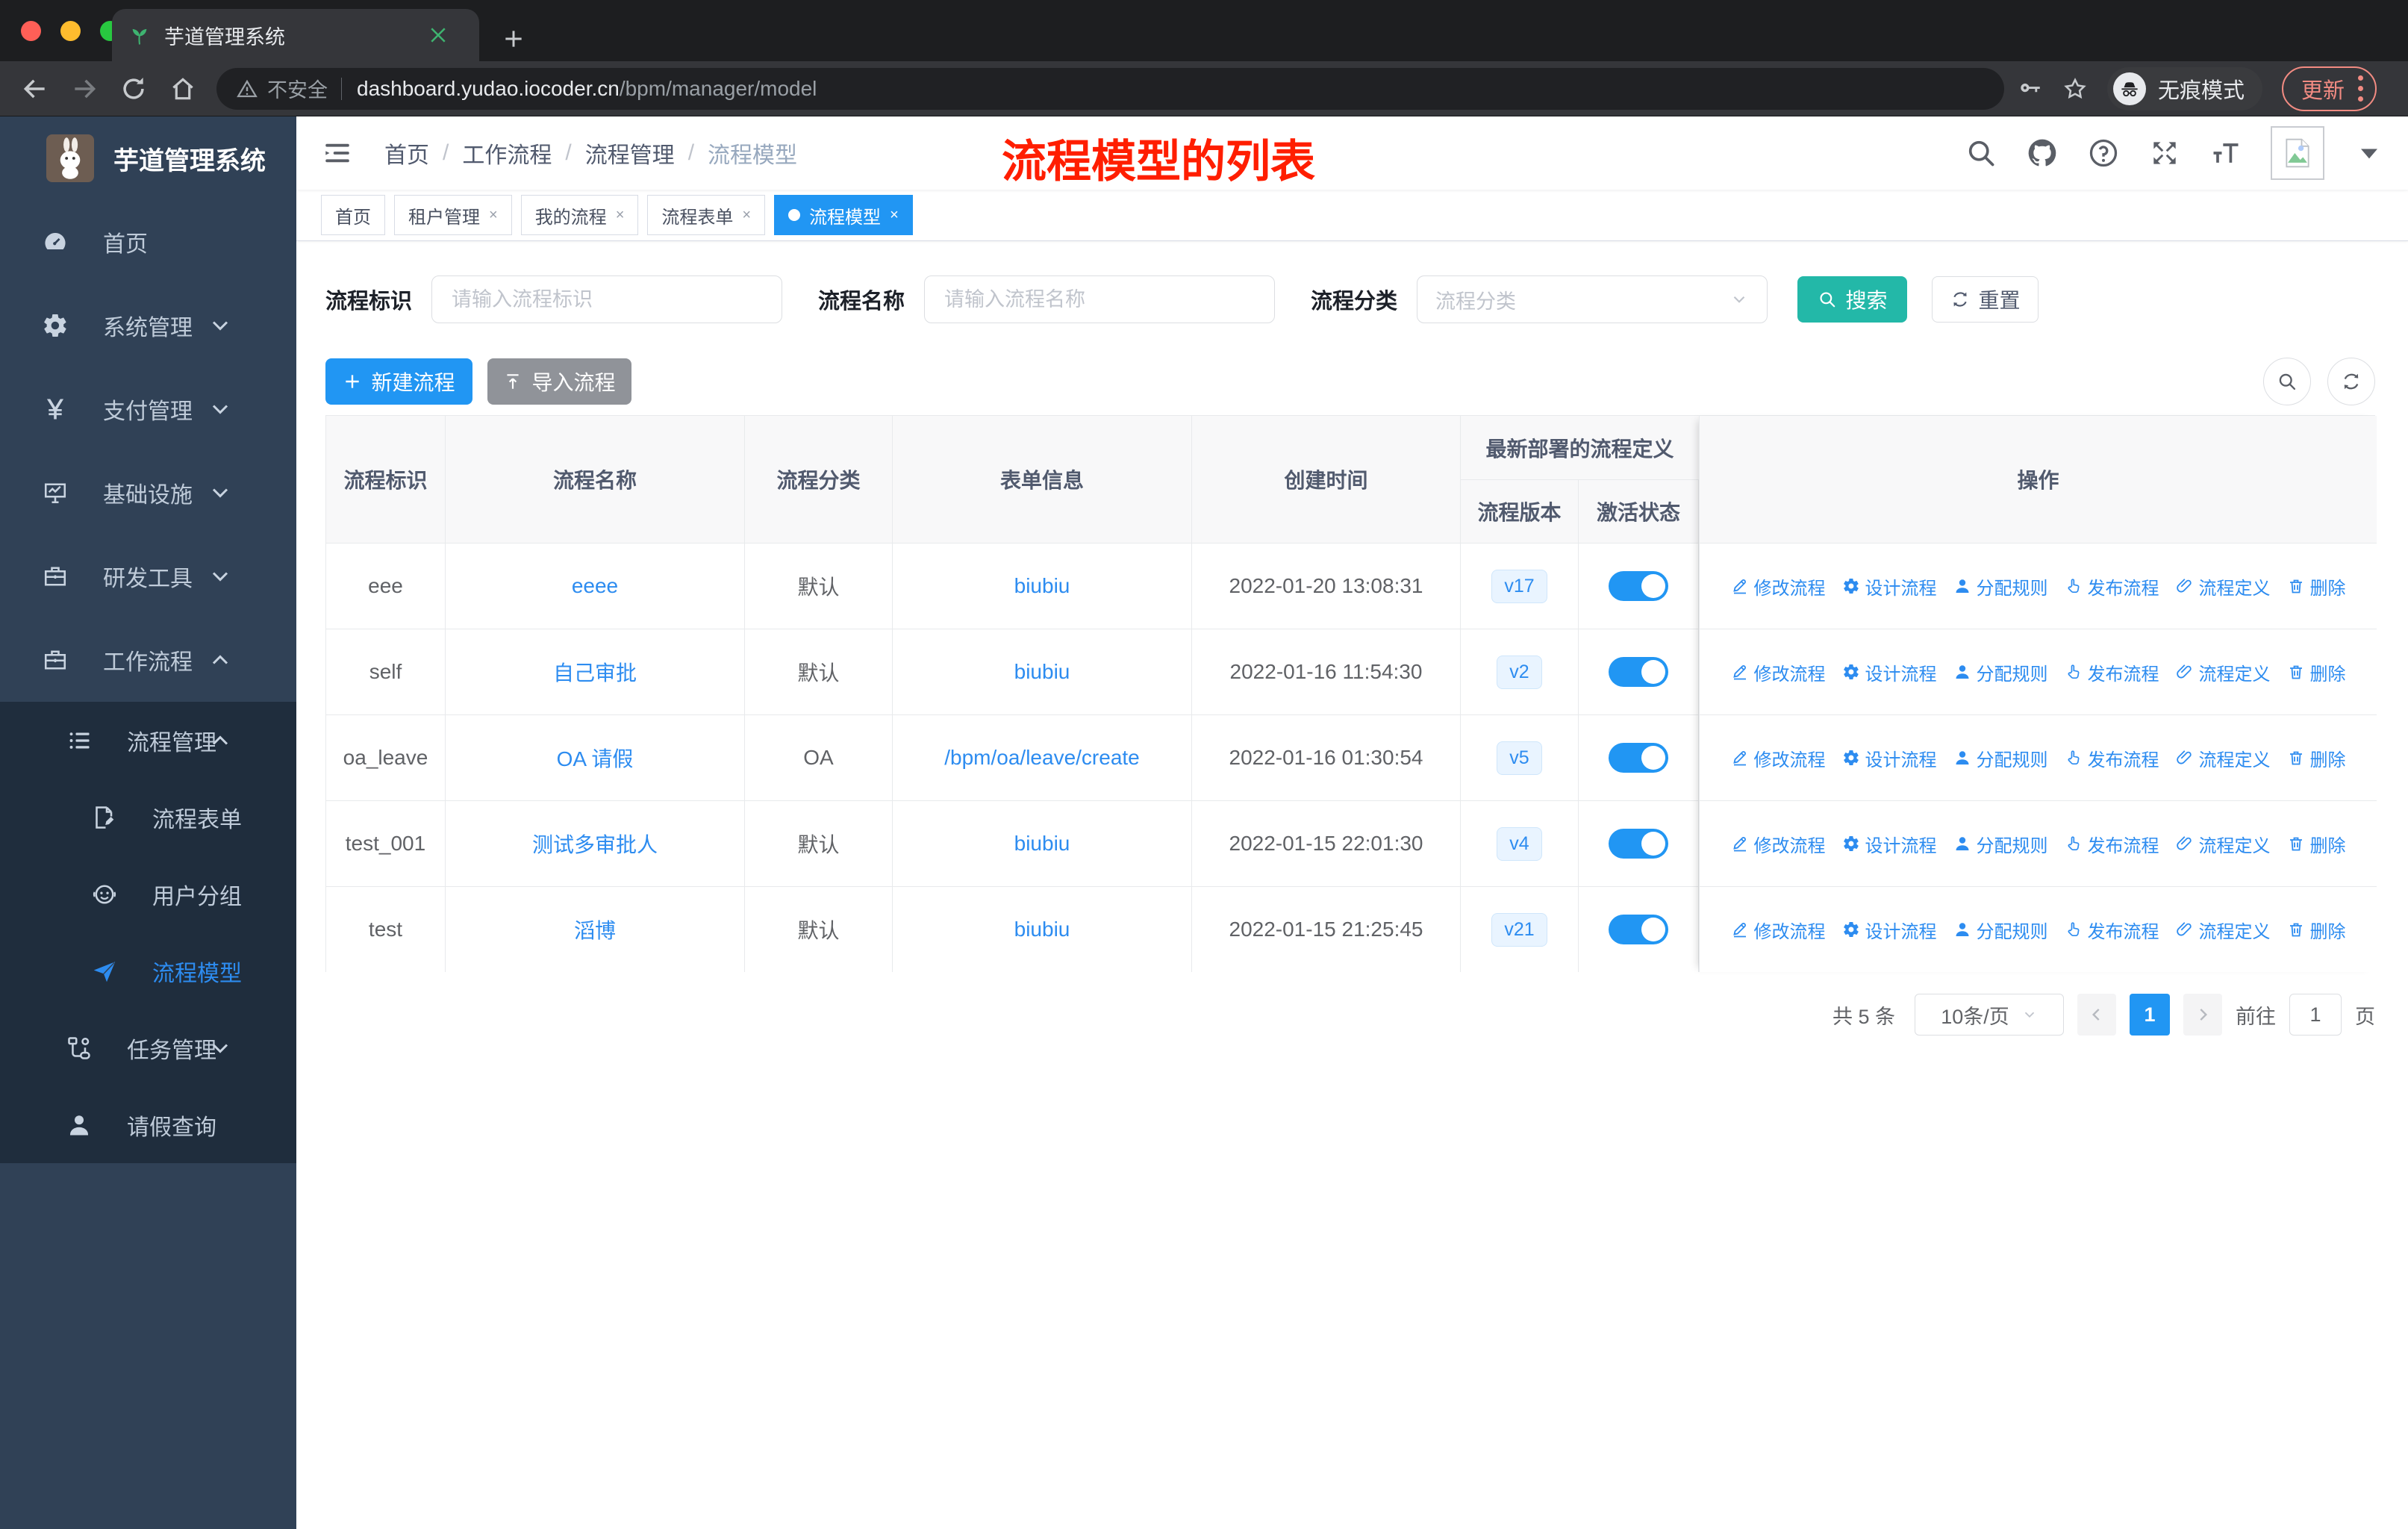 The width and height of the screenshot is (2408, 1529). I want to click on back-icon, so click(35, 89).